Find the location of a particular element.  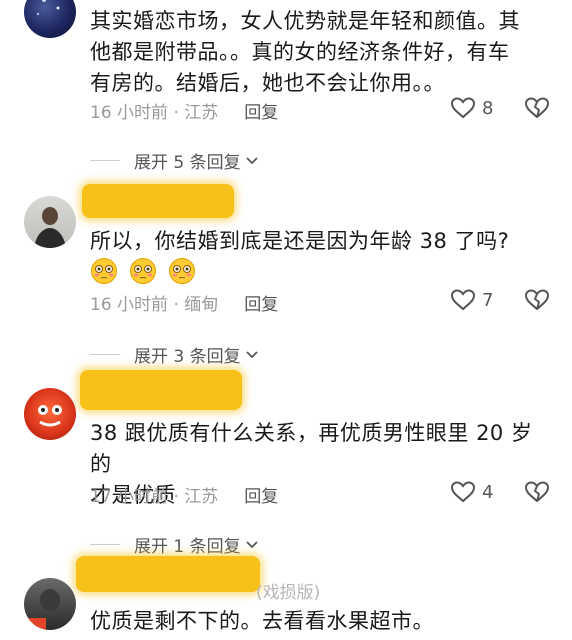

like-count: 4 is located at coordinates (488, 492).